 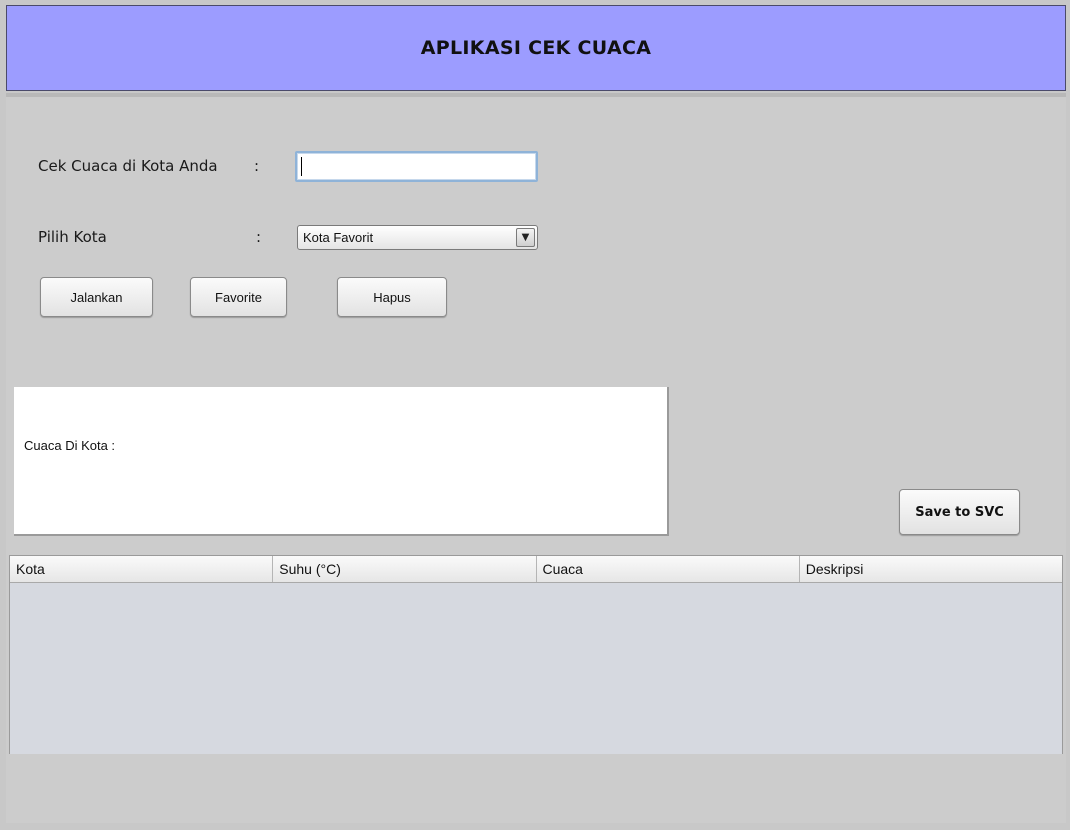 I want to click on delete-button: Hapus, so click(x=392, y=297).